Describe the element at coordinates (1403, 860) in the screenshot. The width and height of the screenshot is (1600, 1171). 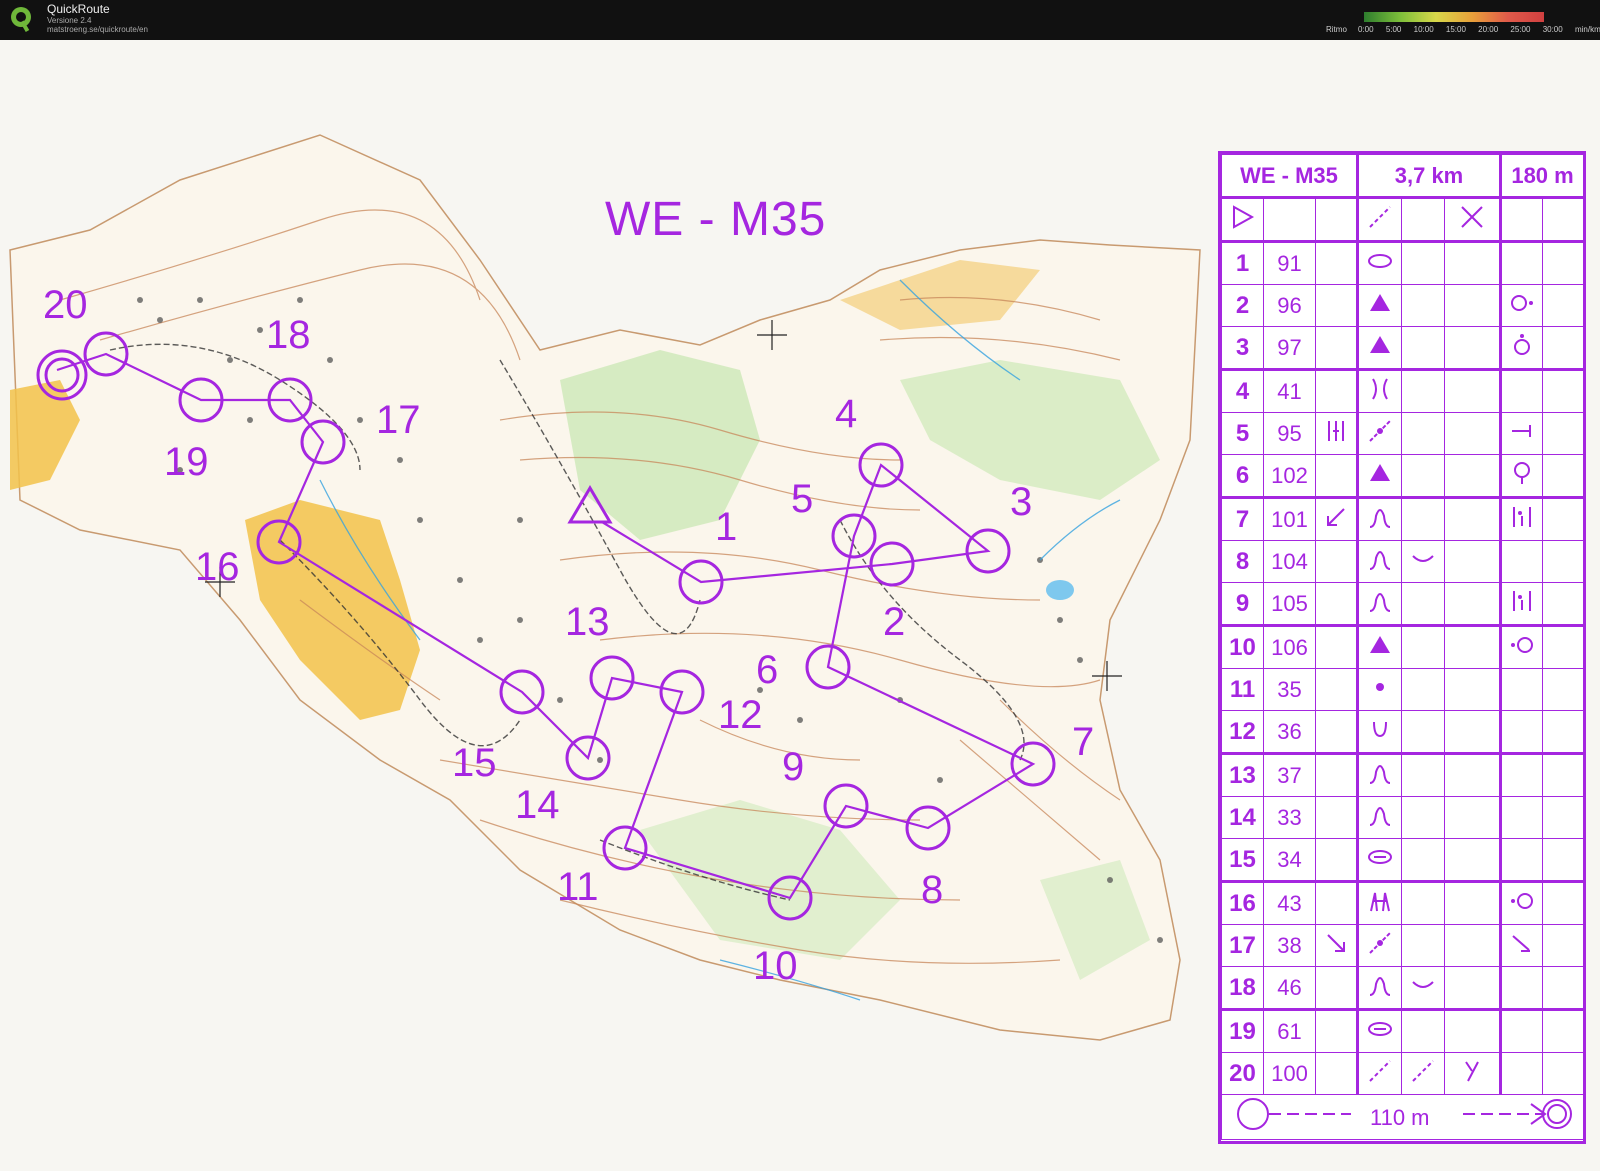
I see `control-description-row: 15 34` at that location.